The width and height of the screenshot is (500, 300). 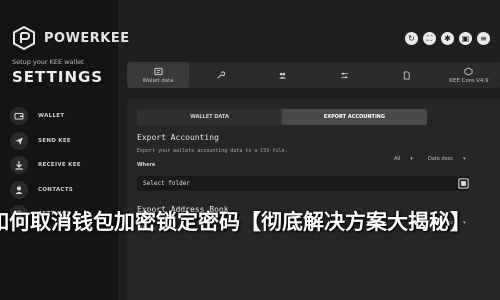 I want to click on sidebar-item-receive: RECEIVE KEE, so click(x=62, y=165).